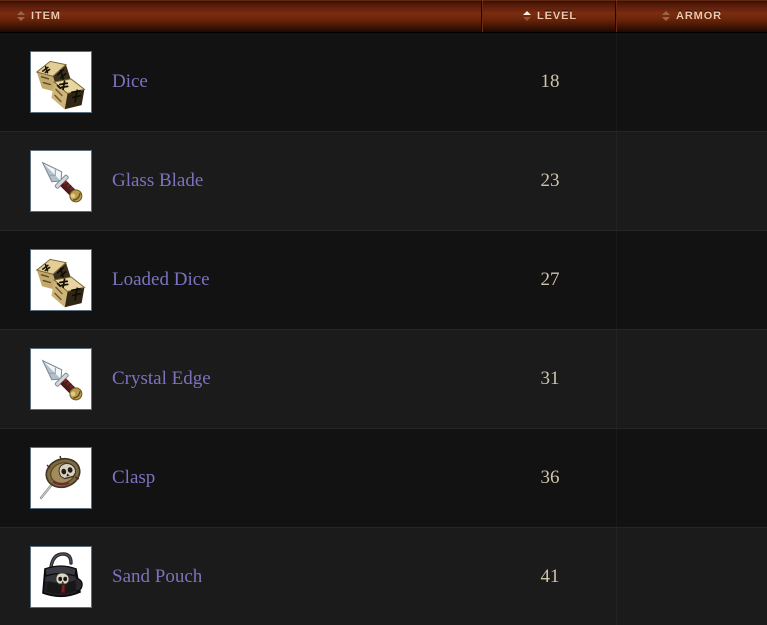  I want to click on cell-level: 36, so click(550, 478).